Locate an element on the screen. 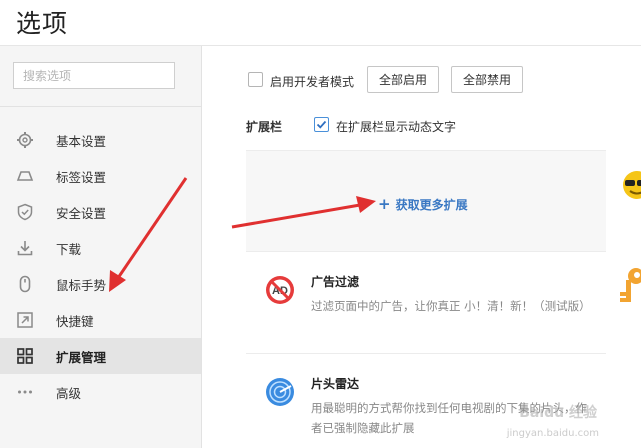  ad-block-icon: AD is located at coordinates (280, 290).